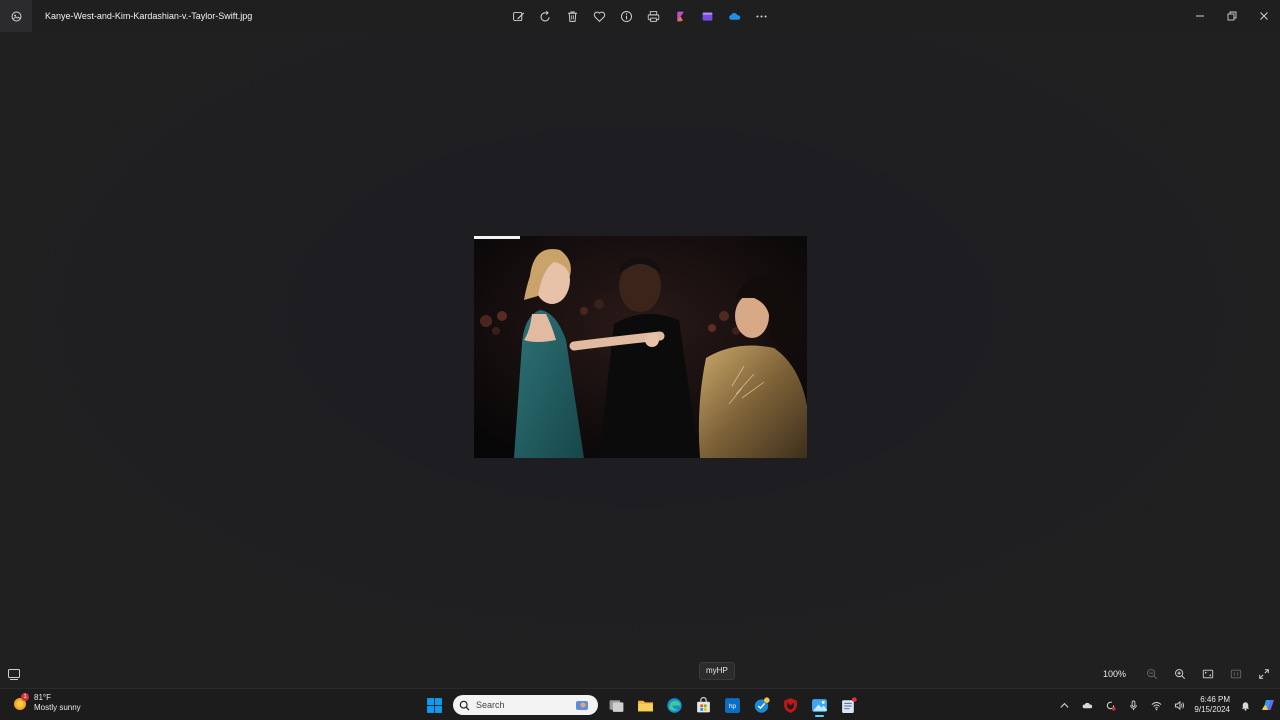 Image resolution: width=1280 pixels, height=720 pixels. I want to click on clock-date: 9/15/2024, so click(1212, 709).